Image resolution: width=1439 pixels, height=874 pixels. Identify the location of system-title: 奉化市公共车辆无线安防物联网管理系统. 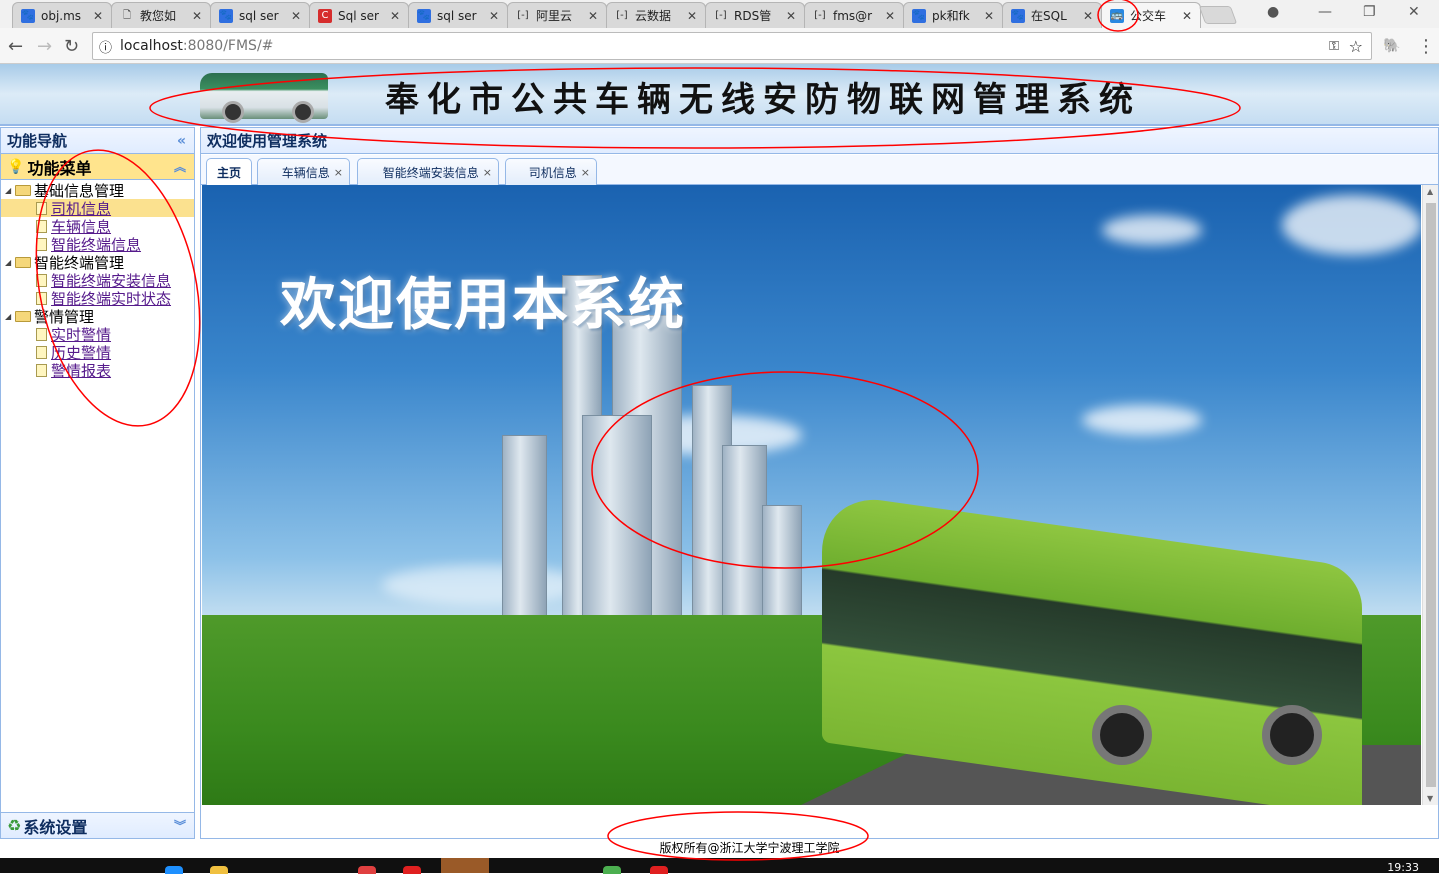
(763, 100).